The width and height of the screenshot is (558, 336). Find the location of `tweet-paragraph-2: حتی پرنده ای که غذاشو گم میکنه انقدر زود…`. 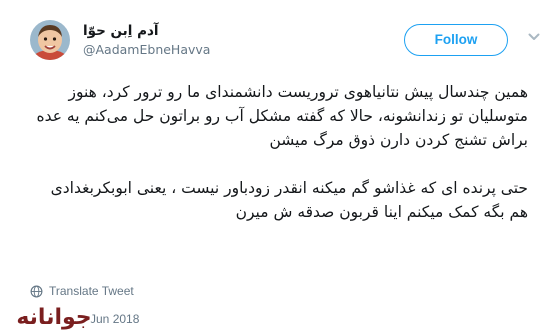

tweet-paragraph-2: حتی پرنده ای که غذاشو گم میکنه انقدر زود… is located at coordinates (289, 200).